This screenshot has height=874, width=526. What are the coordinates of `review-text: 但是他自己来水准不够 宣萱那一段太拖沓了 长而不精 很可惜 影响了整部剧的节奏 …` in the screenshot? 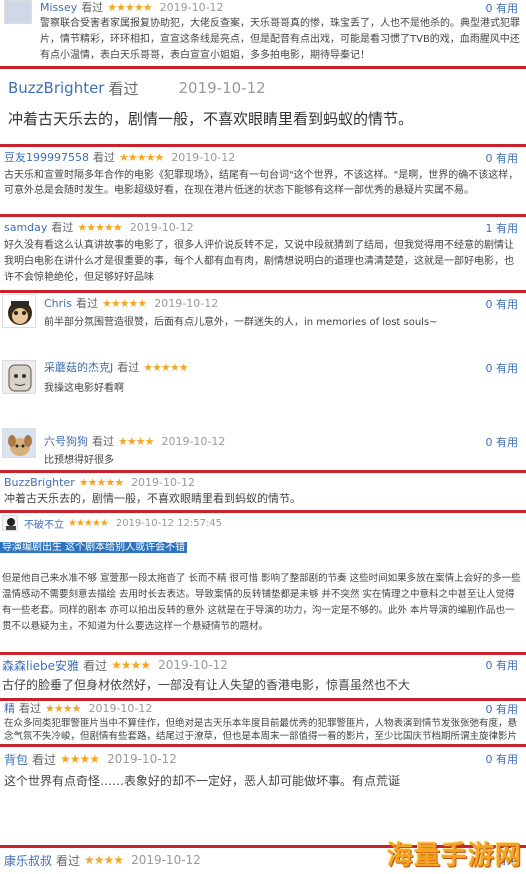 It's located at (261, 602).